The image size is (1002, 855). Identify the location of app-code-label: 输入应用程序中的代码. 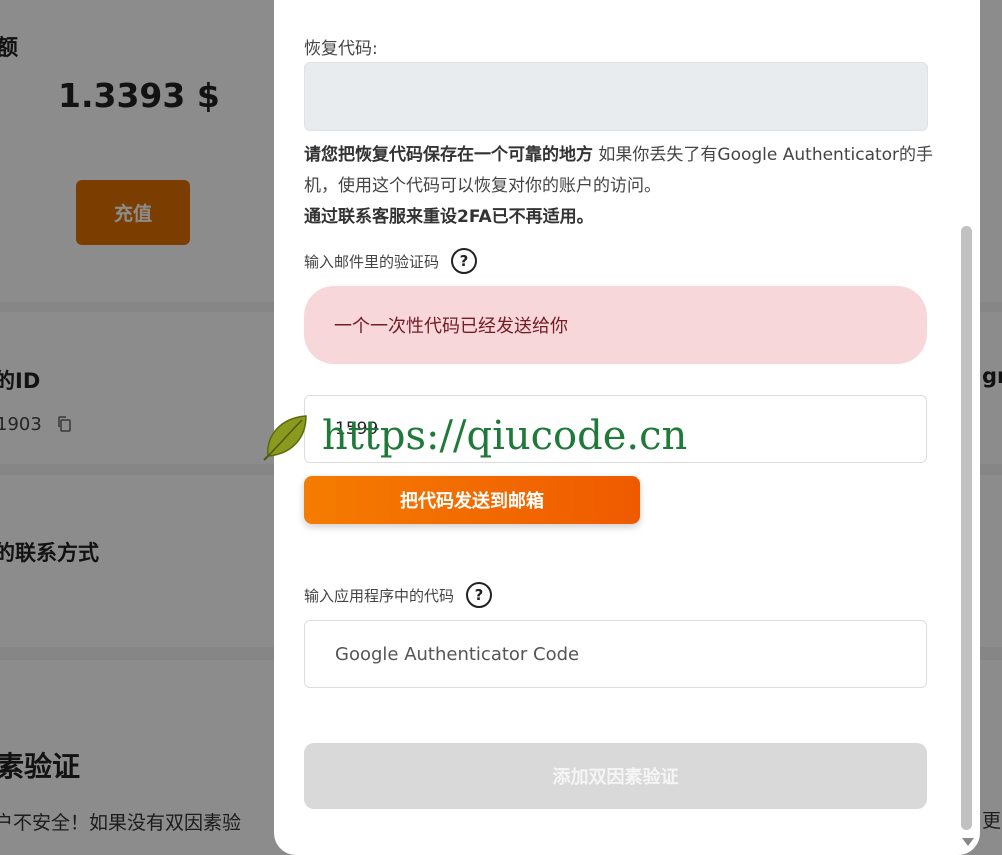
(379, 595).